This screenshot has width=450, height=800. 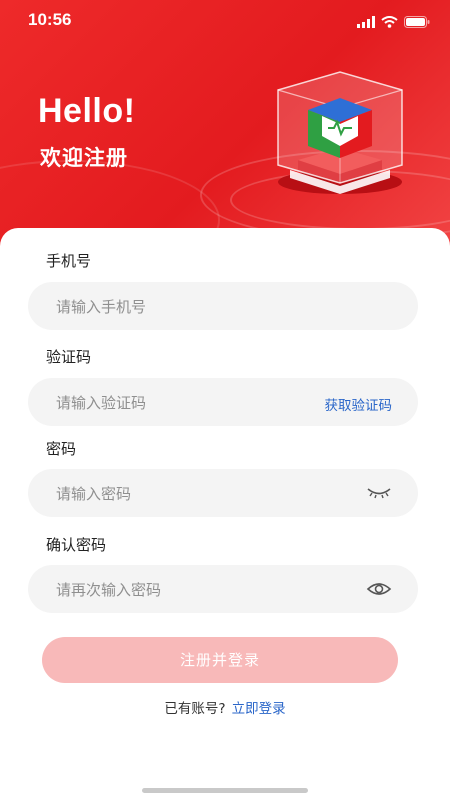 I want to click on home-indicator, so click(x=225, y=790).